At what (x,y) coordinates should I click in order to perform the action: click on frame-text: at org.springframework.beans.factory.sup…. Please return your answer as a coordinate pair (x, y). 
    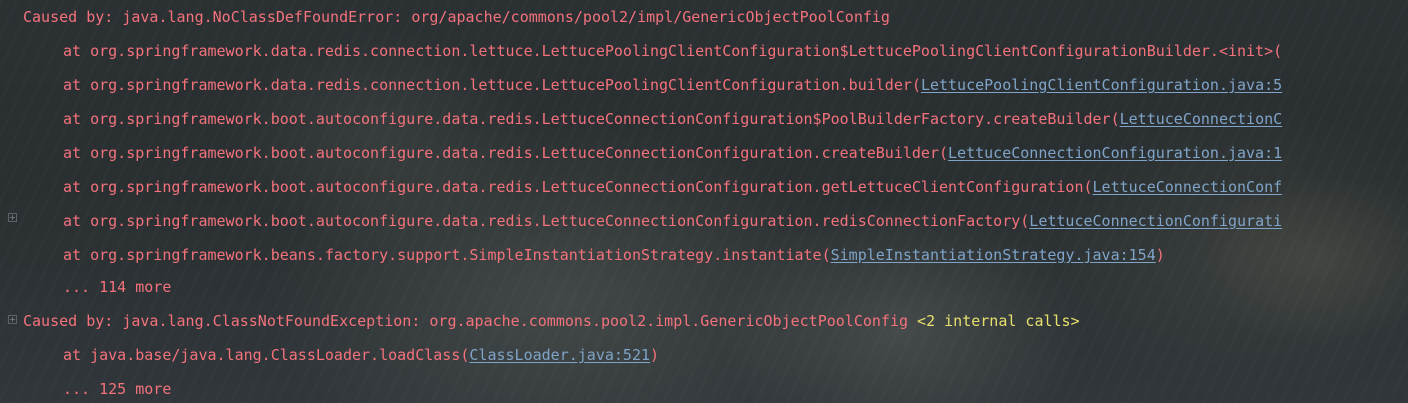
    Looking at the image, I should click on (447, 255).